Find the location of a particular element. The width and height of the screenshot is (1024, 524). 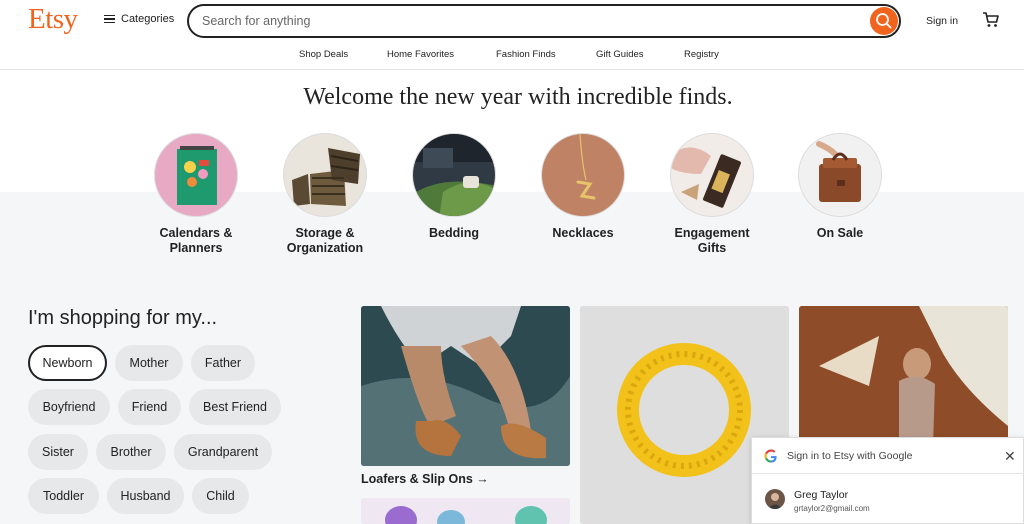

hamburger-icon is located at coordinates (109, 19).